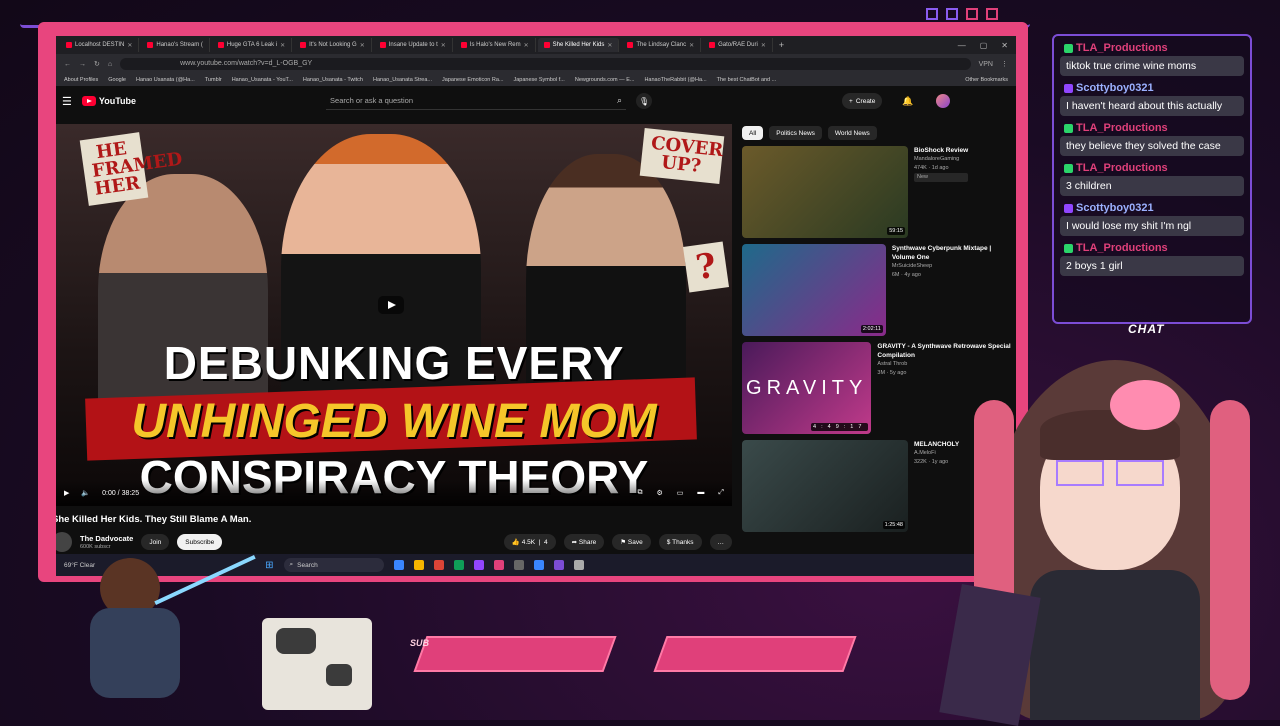 This screenshot has height=726, width=1280. I want to click on extensions-icon: ⋮, so click(1004, 64).